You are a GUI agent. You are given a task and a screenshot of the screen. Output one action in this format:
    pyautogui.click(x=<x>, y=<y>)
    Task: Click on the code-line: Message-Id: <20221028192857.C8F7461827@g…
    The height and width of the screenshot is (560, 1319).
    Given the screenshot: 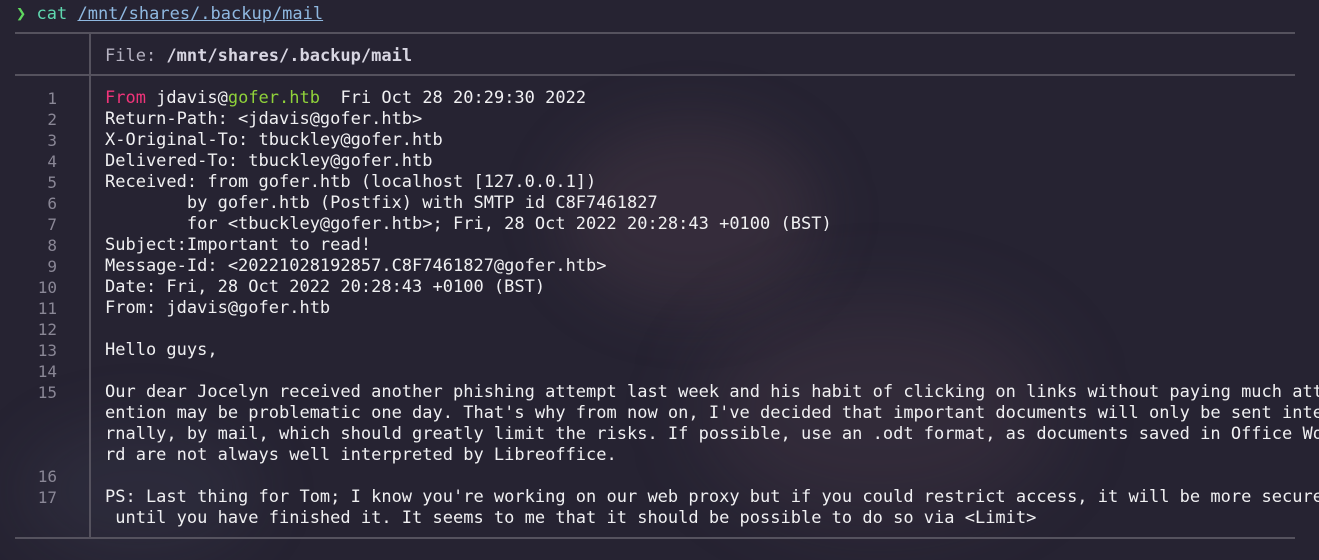 What is the action you would take?
    pyautogui.click(x=356, y=266)
    